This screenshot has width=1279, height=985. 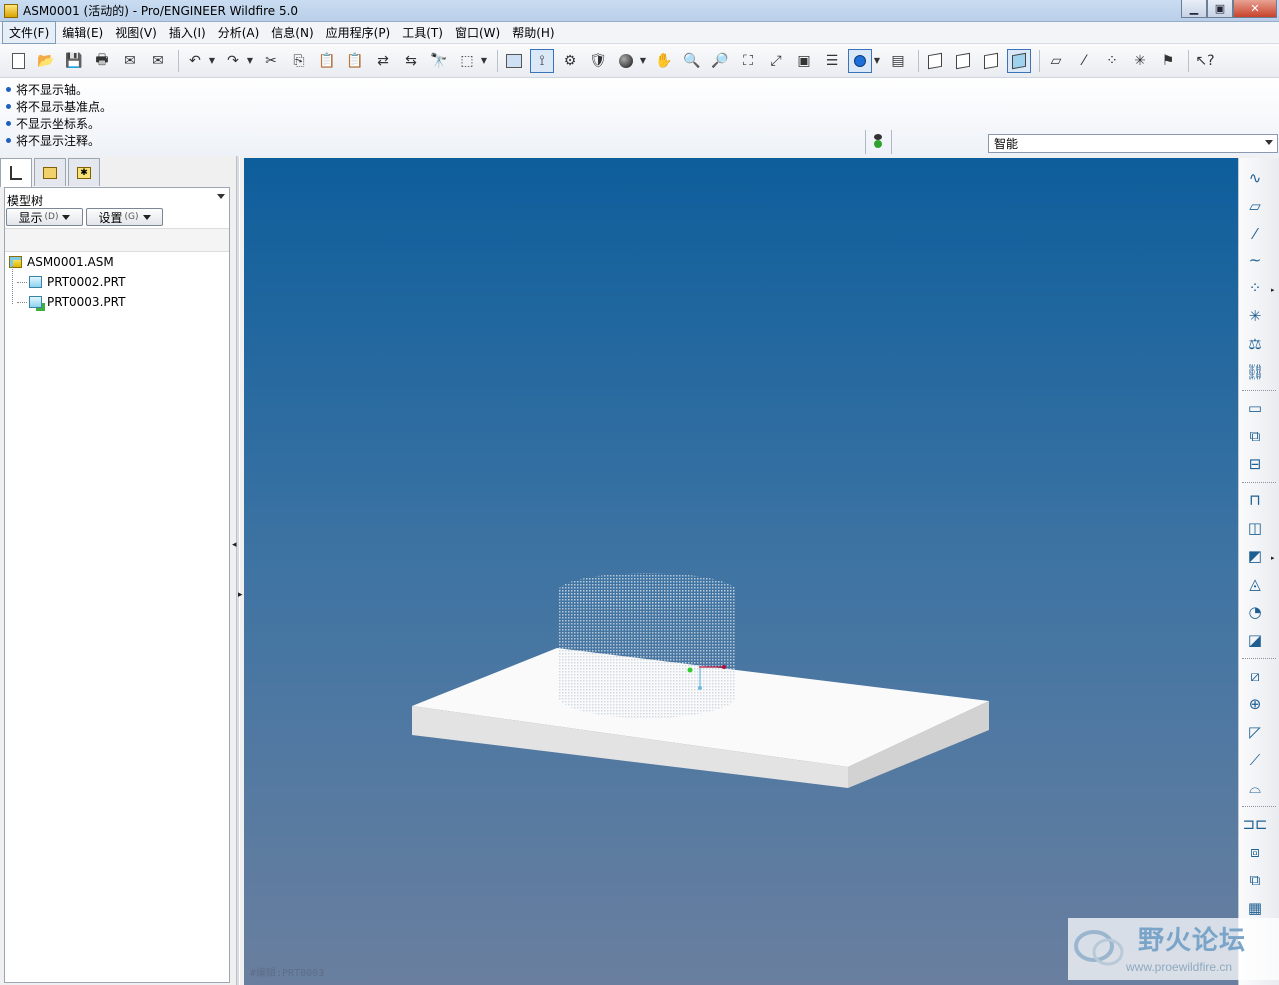 What do you see at coordinates (1255, 234) in the screenshot?
I see `datum-axis-icon: ⁄` at bounding box center [1255, 234].